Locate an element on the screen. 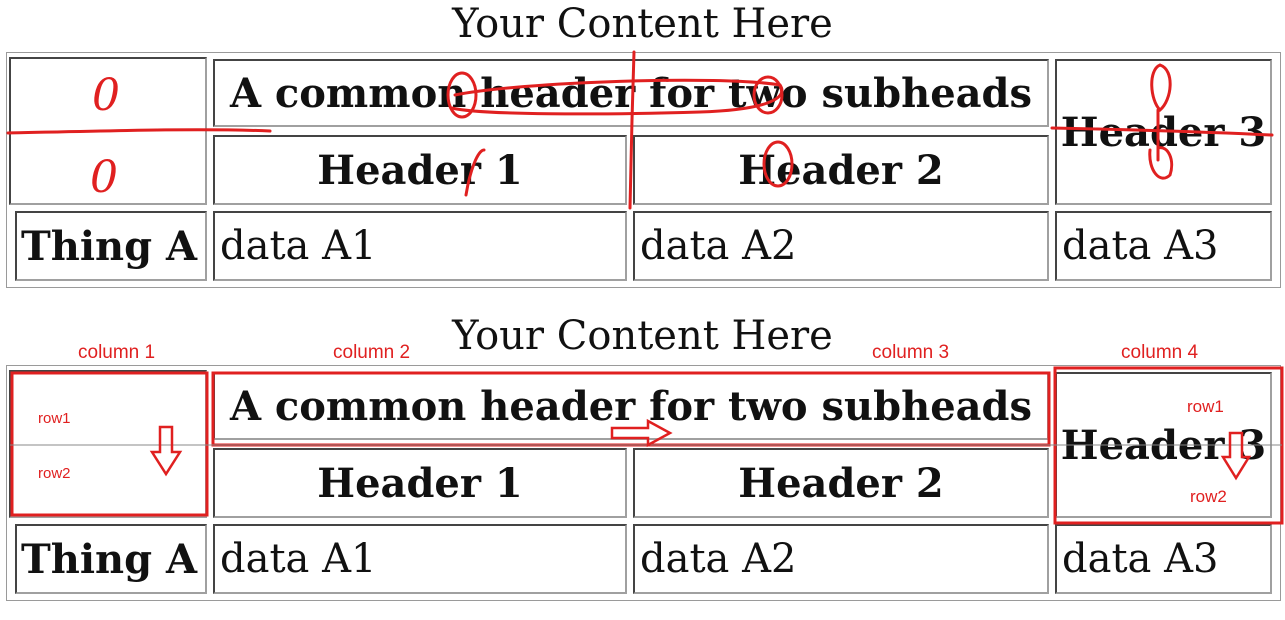 The width and height of the screenshot is (1285, 620). column-2-label: column 2 is located at coordinates (372, 352).